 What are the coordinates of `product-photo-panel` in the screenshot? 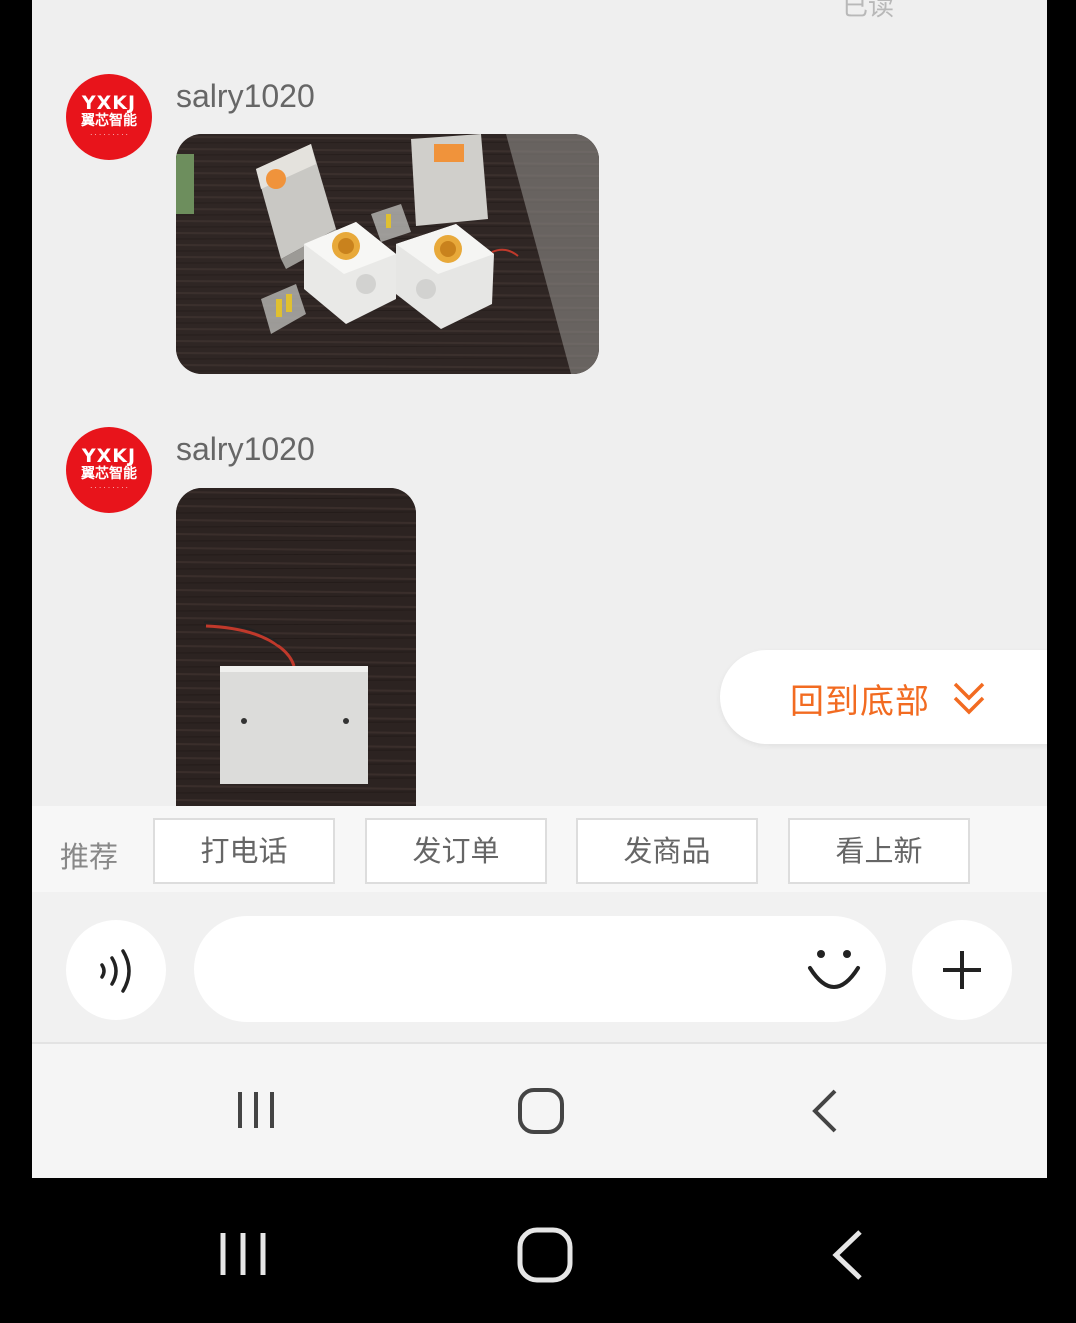 It's located at (296, 653).